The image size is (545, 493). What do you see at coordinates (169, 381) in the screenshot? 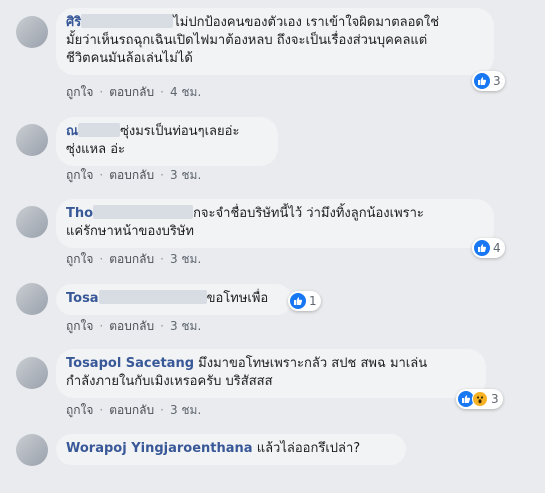
I see `comment-text-line: กำลังภายในกับเมิงเหรอครับ บริสัสสส` at bounding box center [169, 381].